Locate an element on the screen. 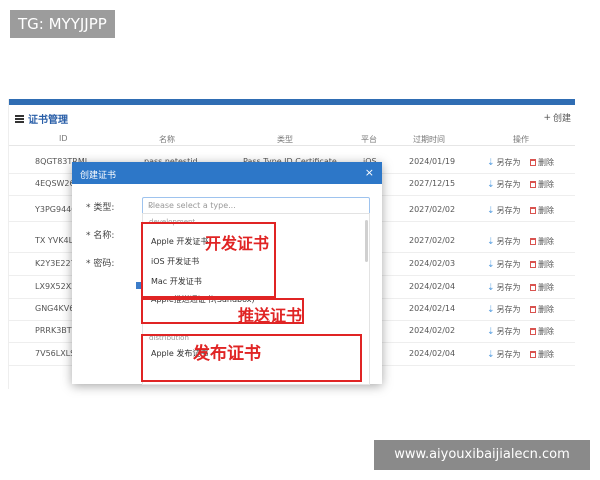 Image resolution: width=600 pixels, height=480 pixels. annotation-dev: 开发证书 is located at coordinates (237, 243).